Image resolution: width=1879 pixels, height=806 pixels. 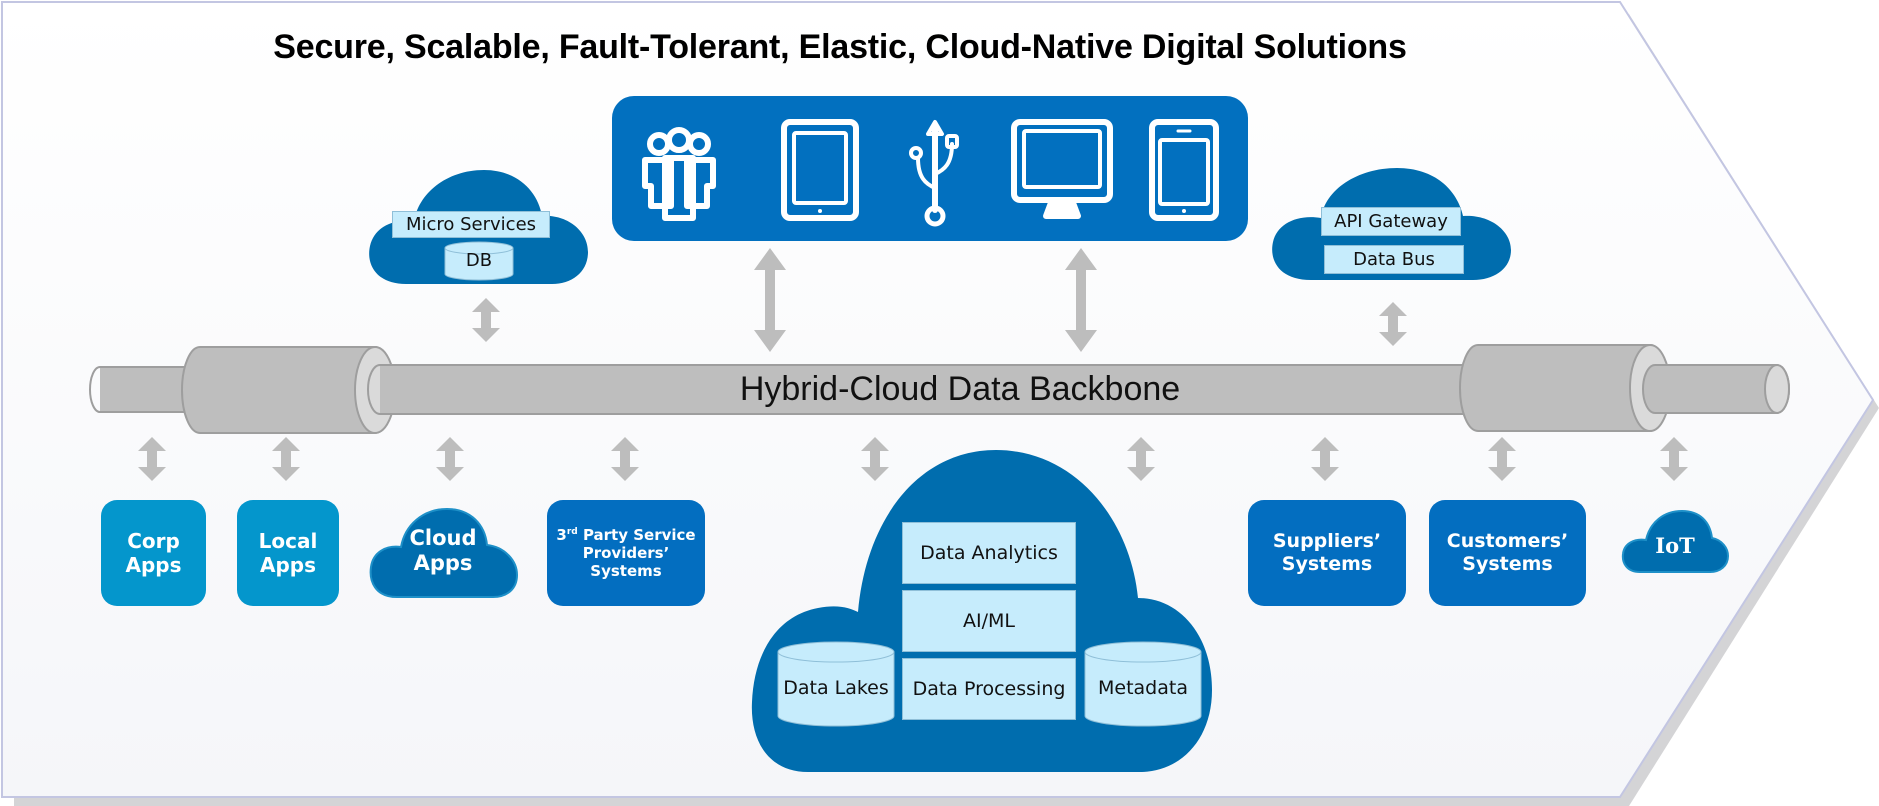 What do you see at coordinates (1327, 564) in the screenshot?
I see `suppliers-line2: Systems` at bounding box center [1327, 564].